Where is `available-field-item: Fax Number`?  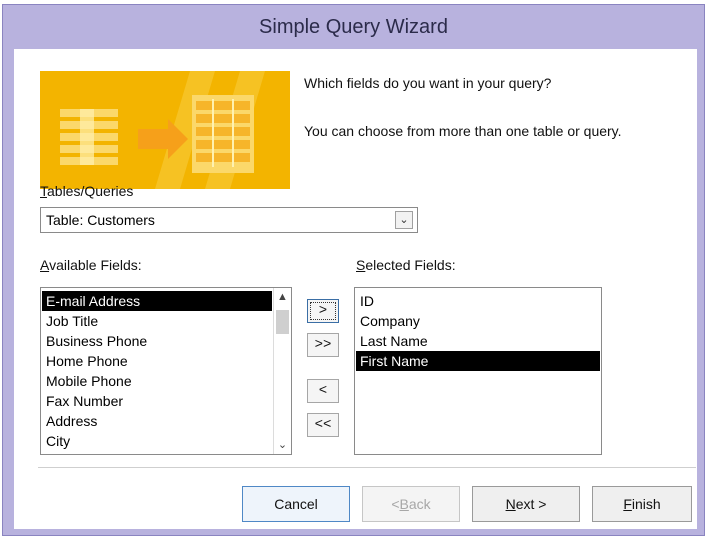 available-field-item: Fax Number is located at coordinates (157, 401).